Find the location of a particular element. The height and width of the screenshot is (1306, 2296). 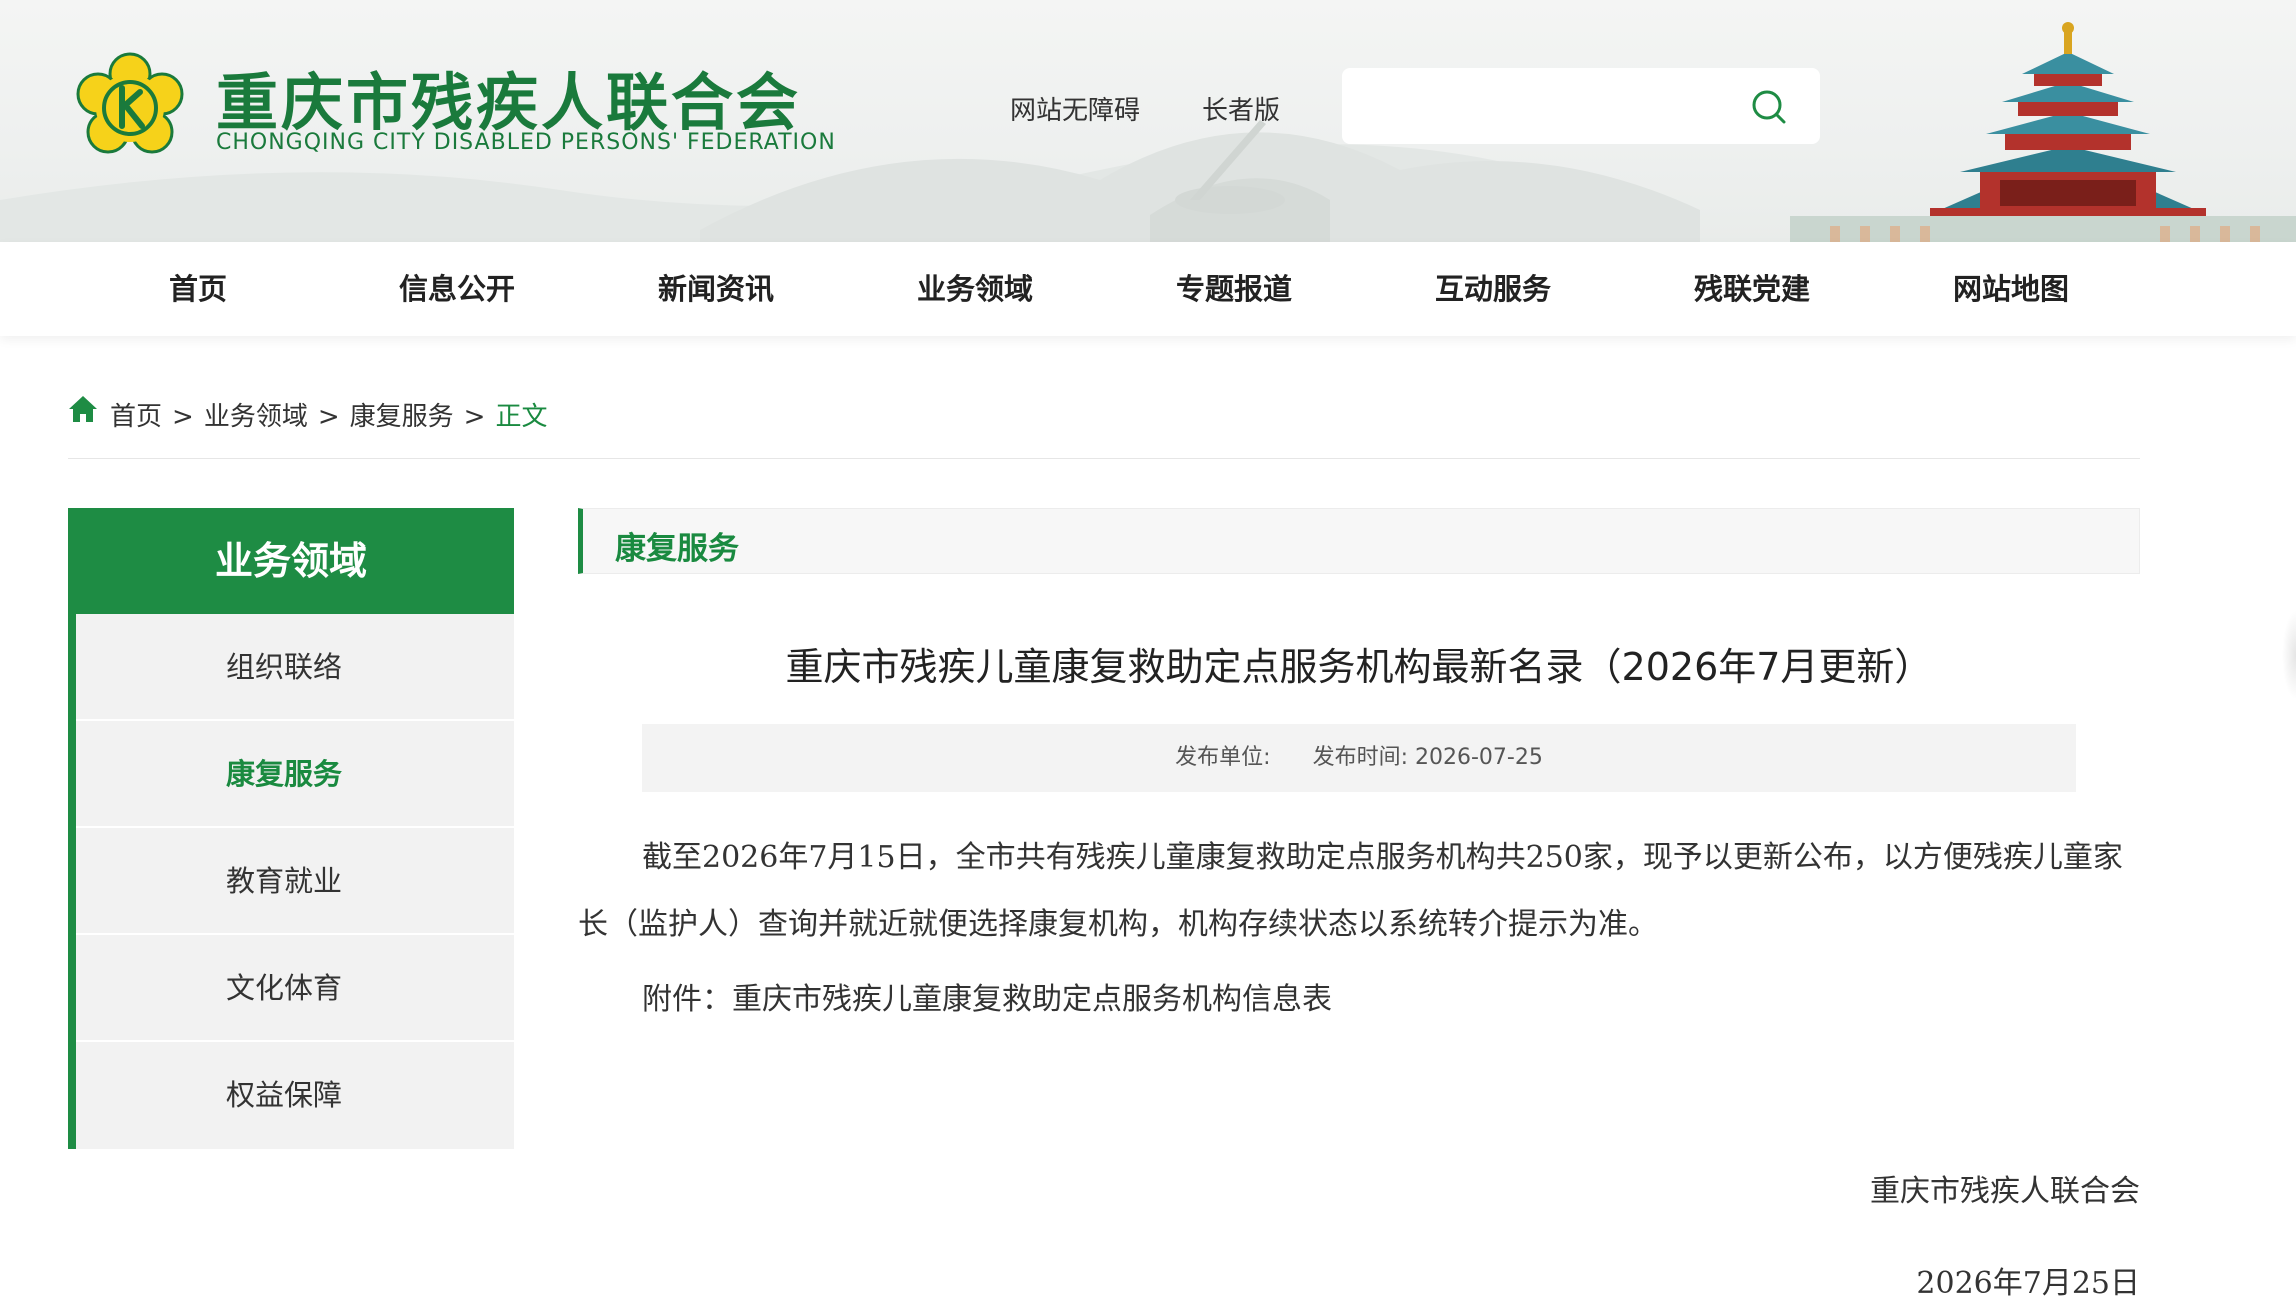

nav-info-public: 信息公开 is located at coordinates (457, 289).